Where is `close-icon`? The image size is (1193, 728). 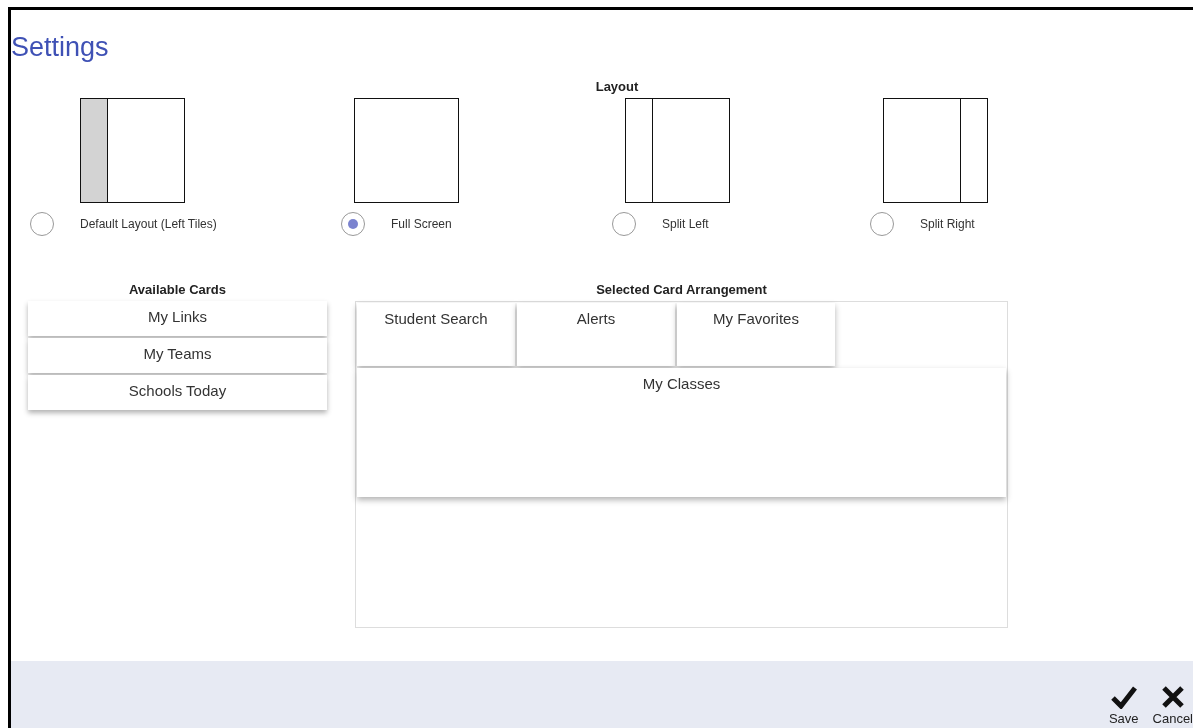
close-icon is located at coordinates (1172, 697).